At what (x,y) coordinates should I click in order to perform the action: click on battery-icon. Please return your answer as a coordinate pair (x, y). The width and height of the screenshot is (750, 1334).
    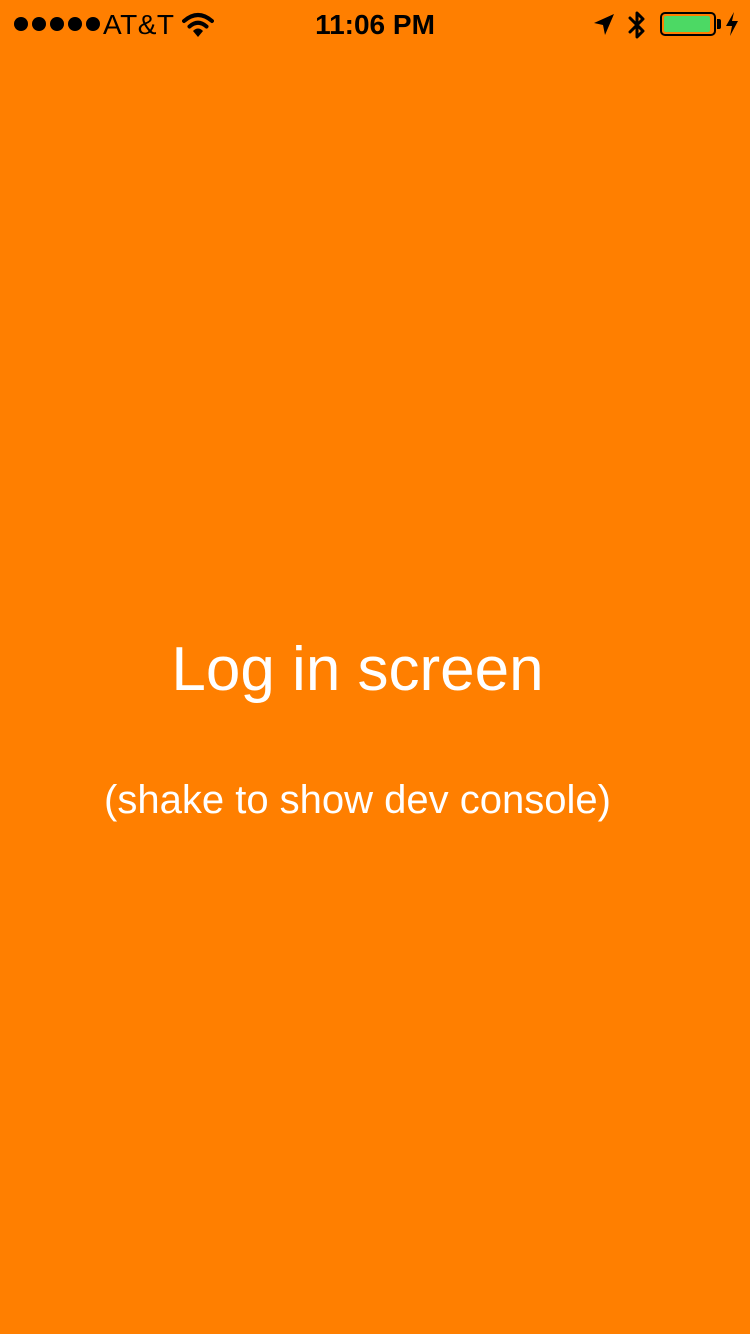
    Looking at the image, I should click on (688, 24).